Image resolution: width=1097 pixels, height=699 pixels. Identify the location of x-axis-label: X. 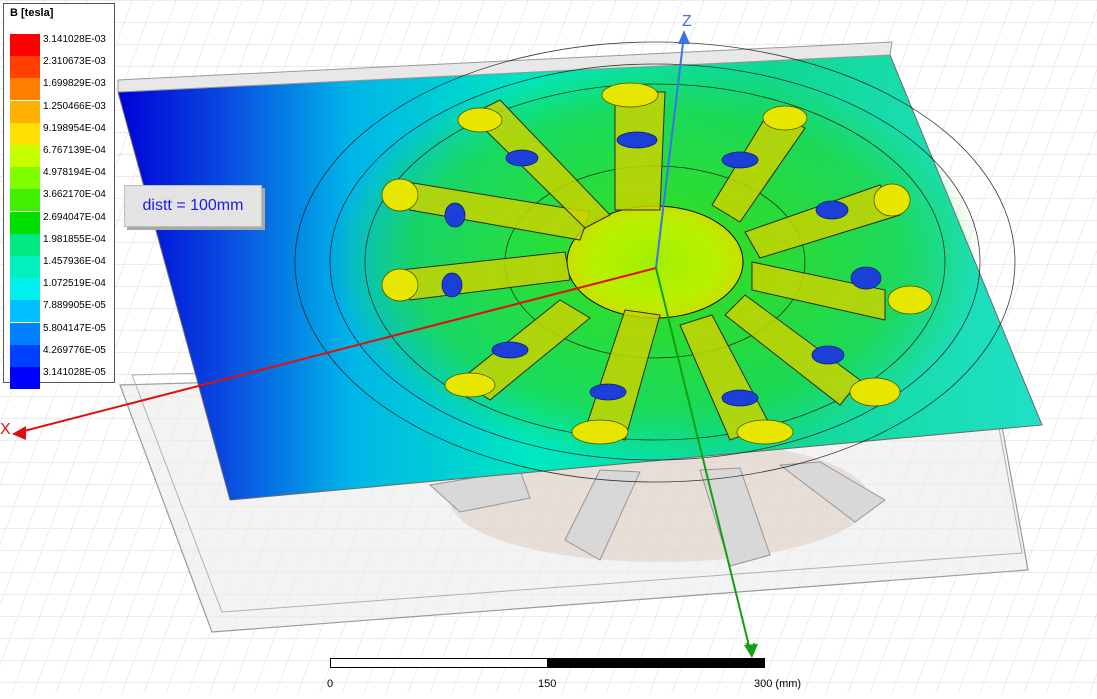
(5, 429).